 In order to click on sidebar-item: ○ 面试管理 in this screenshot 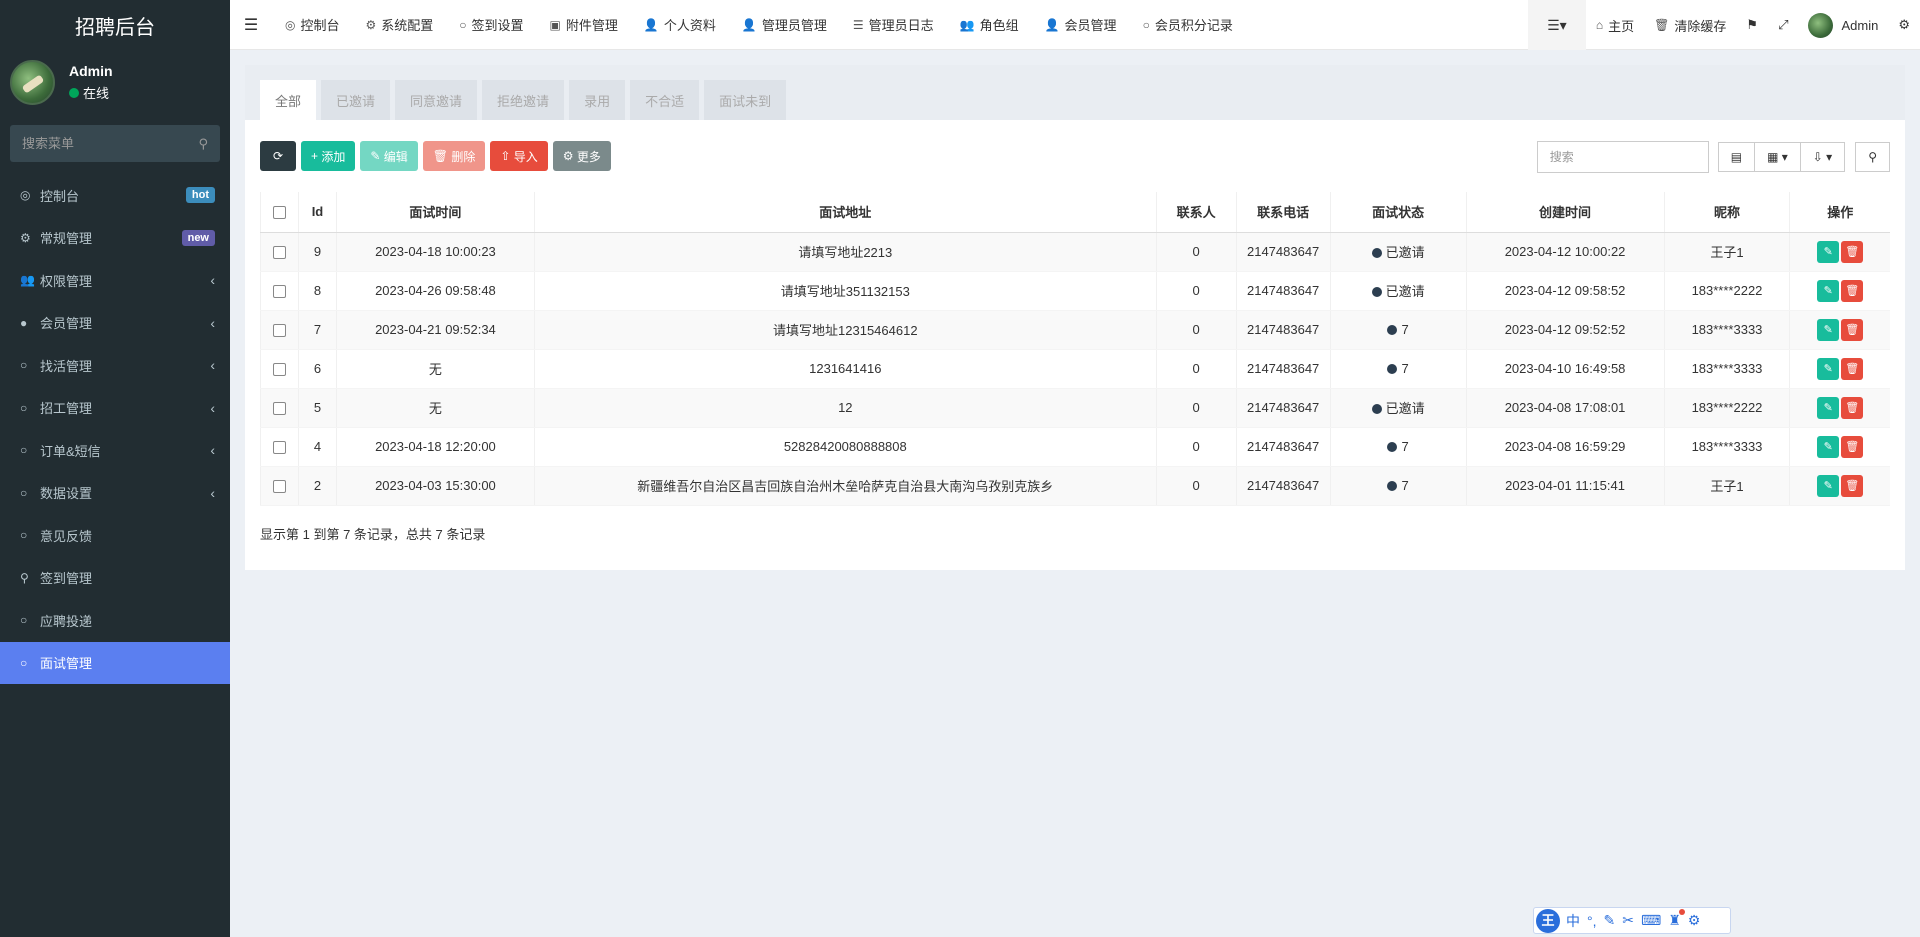, I will do `click(115, 662)`.